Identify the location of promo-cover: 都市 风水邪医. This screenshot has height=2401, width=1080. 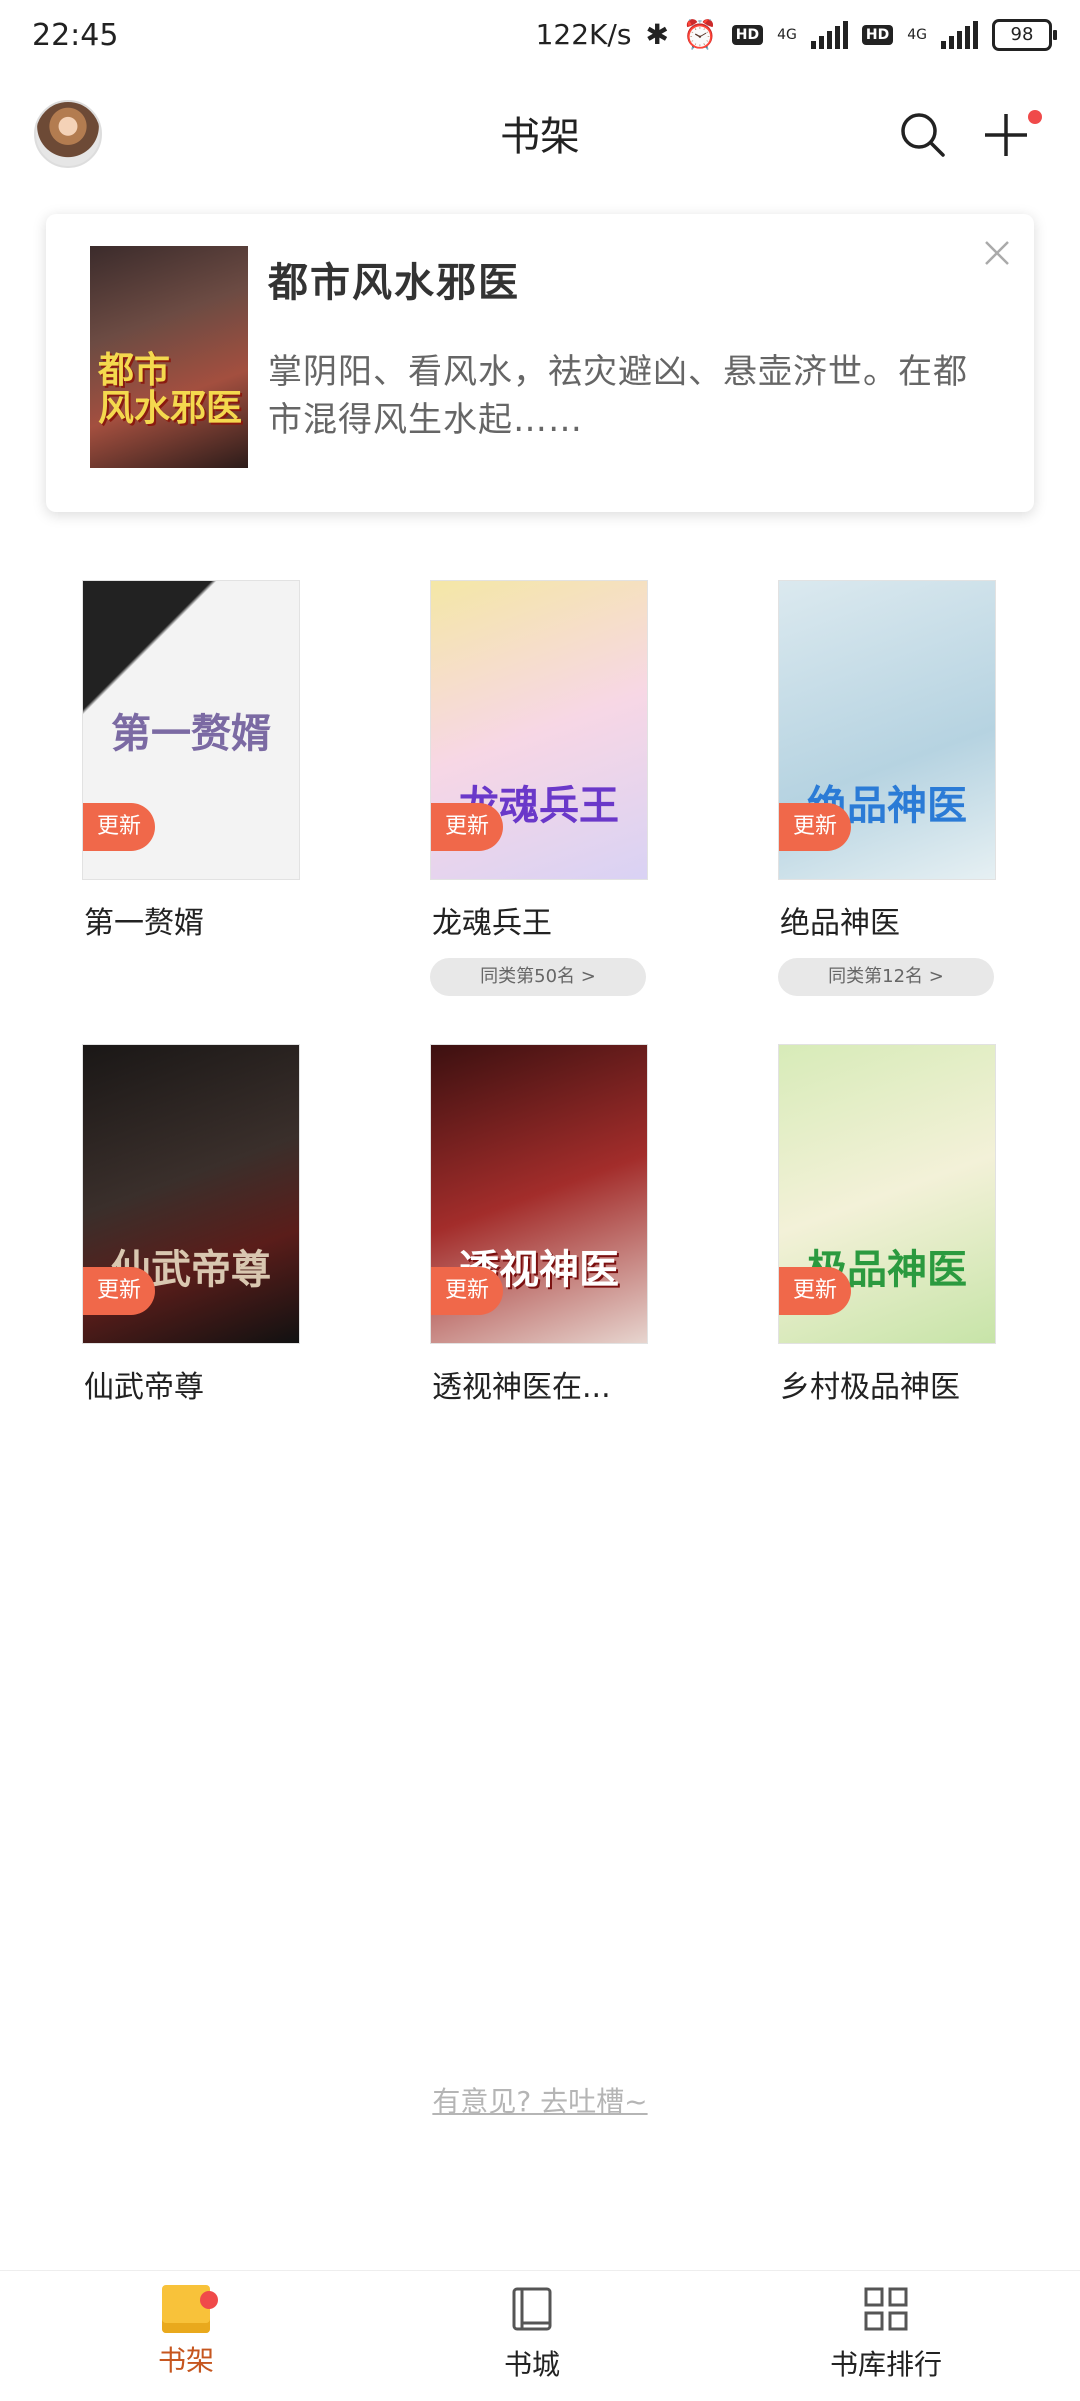
(169, 357).